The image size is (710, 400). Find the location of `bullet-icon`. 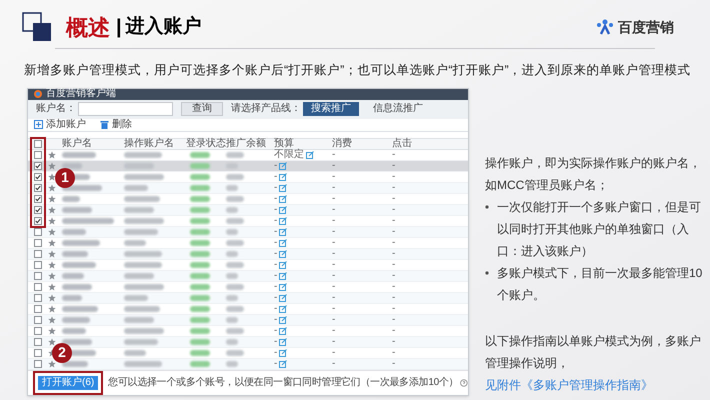

bullet-icon is located at coordinates (487, 206).